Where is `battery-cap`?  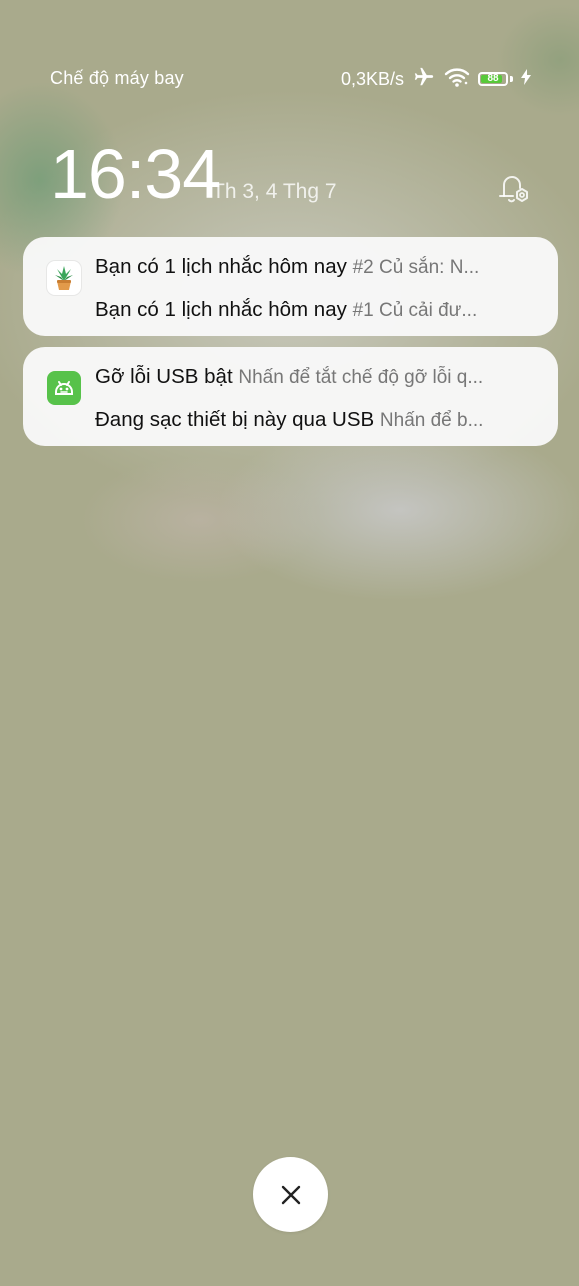 battery-cap is located at coordinates (511, 79).